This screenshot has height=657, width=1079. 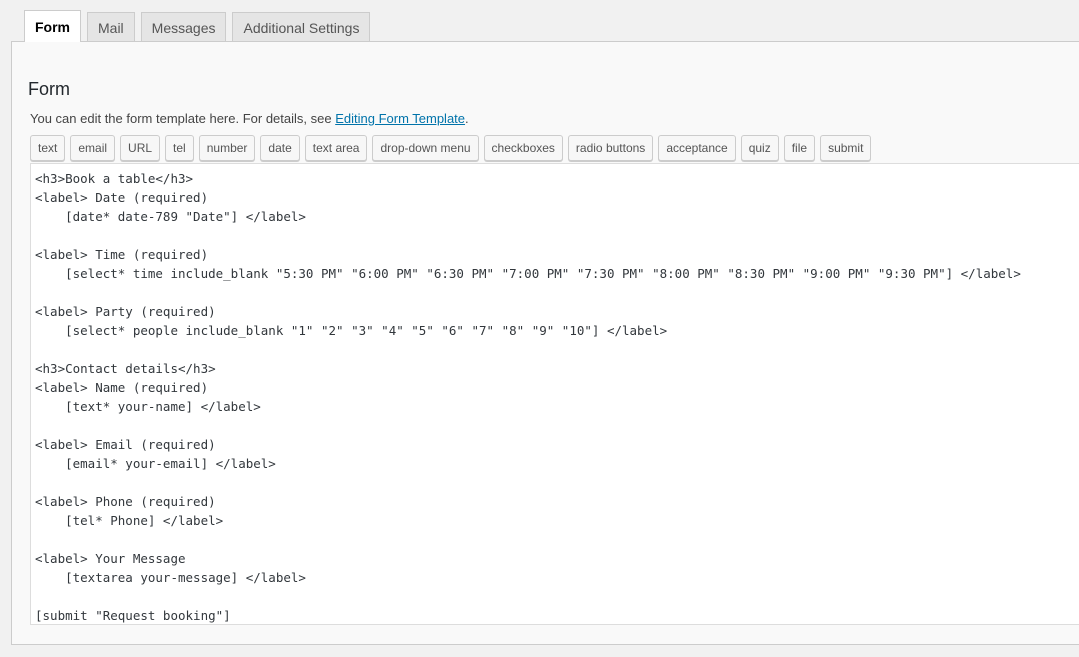 What do you see at coordinates (49, 89) in the screenshot?
I see `panel-title: Form` at bounding box center [49, 89].